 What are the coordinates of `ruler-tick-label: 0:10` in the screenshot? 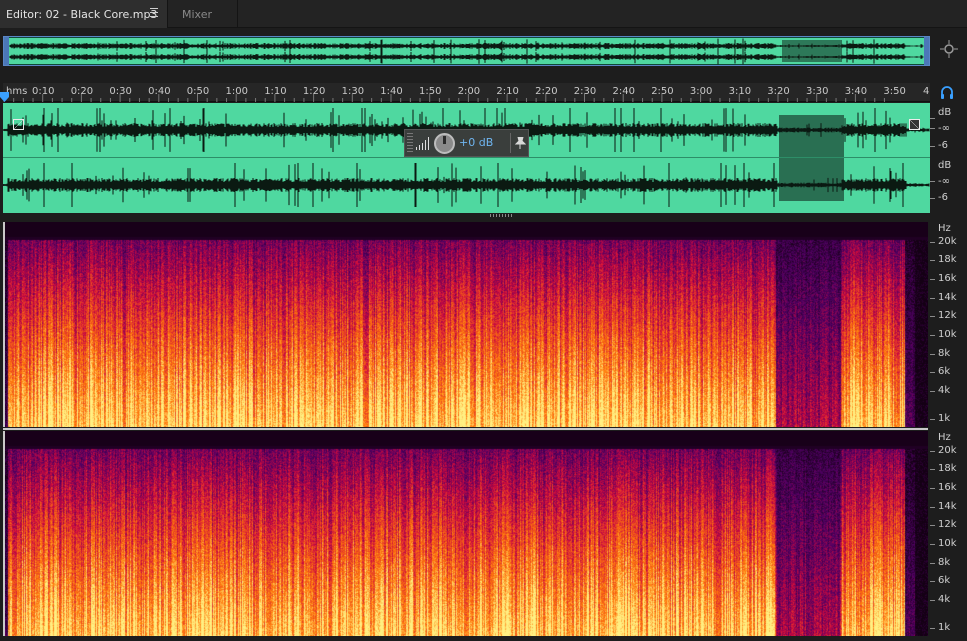 It's located at (43, 91).